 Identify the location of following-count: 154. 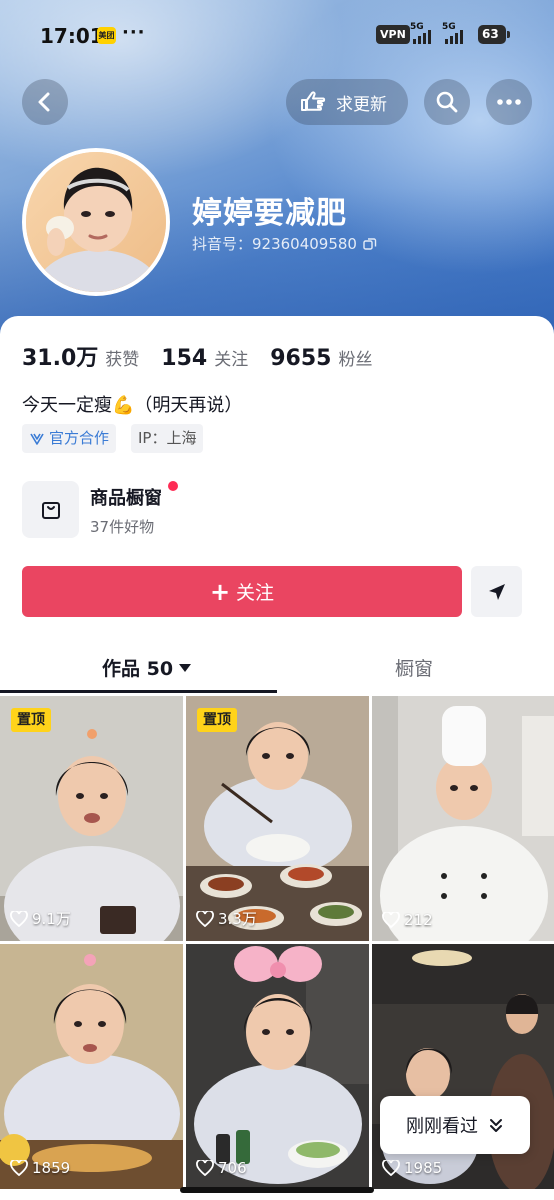
(184, 358).